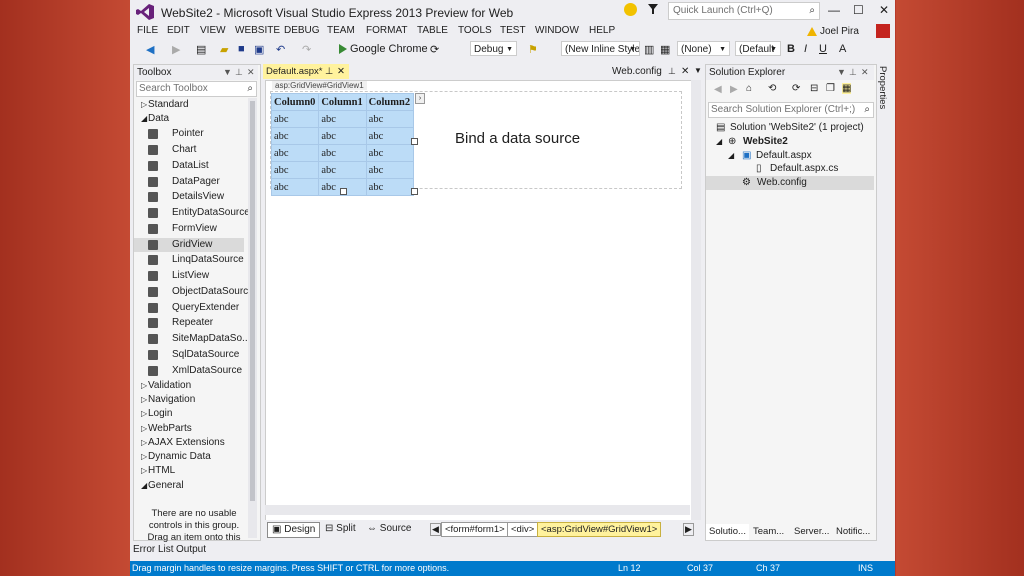 The width and height of the screenshot is (1024, 576). Describe the element at coordinates (885, 124) in the screenshot. I see `properties-rail: Properties` at that location.